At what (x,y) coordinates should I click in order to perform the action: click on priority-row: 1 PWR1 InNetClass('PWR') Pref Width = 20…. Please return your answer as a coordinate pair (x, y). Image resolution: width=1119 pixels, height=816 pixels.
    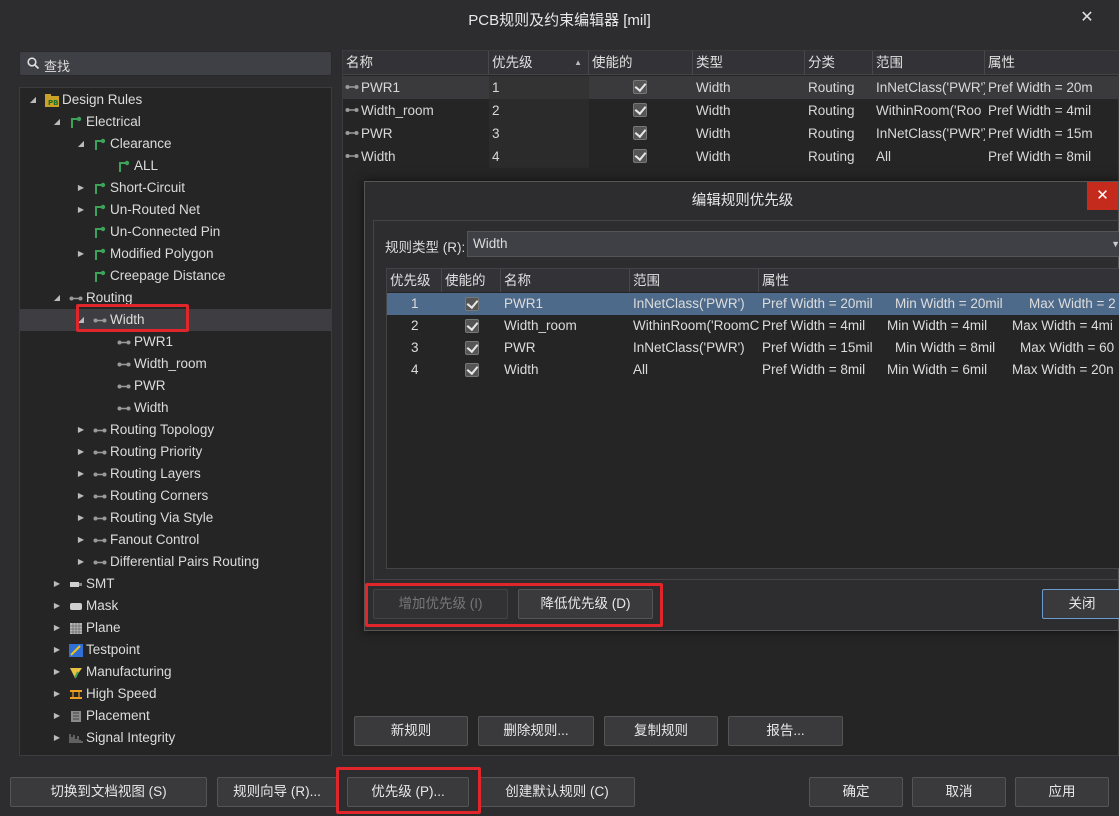
    Looking at the image, I should click on (753, 304).